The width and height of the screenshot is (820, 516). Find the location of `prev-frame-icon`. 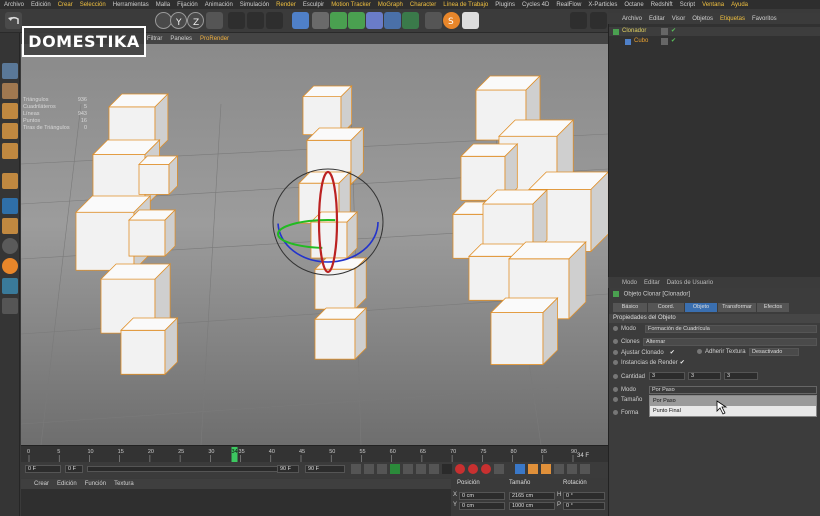

prev-frame-icon is located at coordinates (382, 469).